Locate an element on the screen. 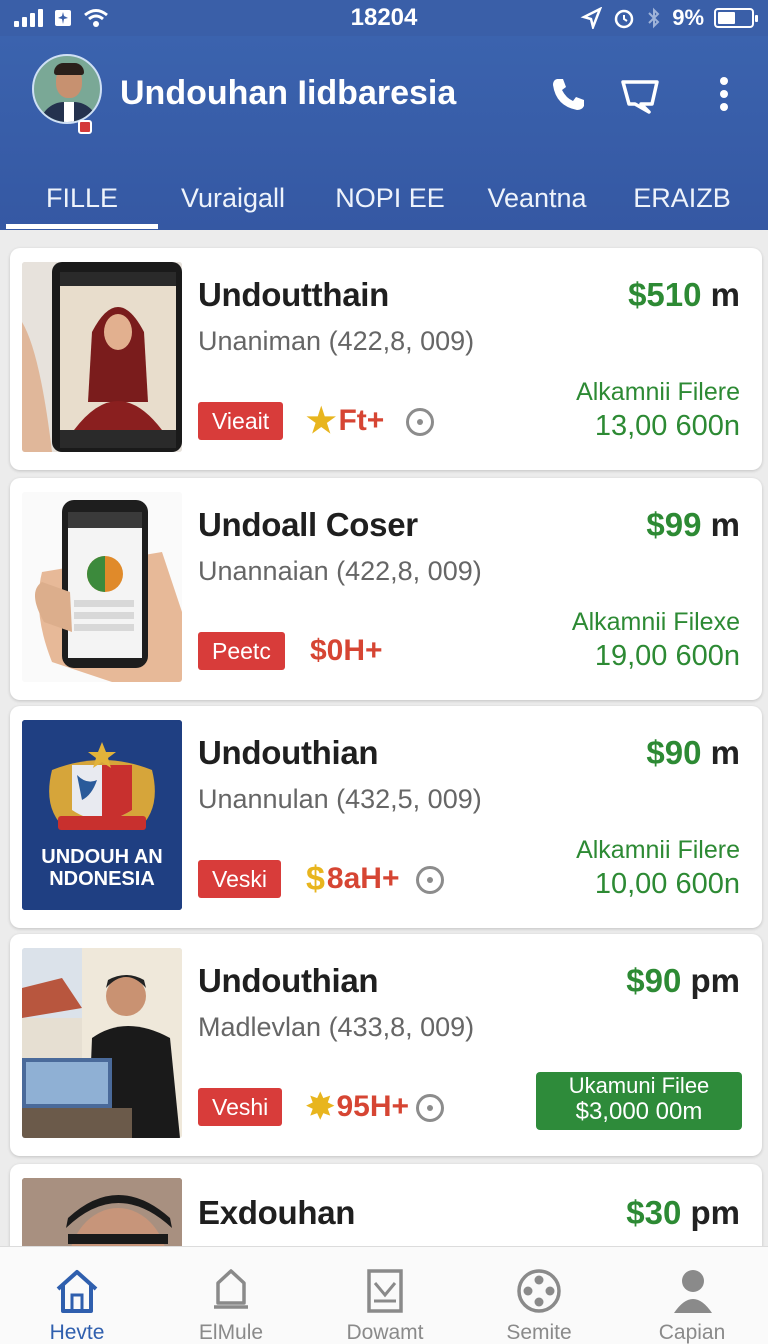 This screenshot has width=768, height=1344. alarm-icon is located at coordinates (624, 19).